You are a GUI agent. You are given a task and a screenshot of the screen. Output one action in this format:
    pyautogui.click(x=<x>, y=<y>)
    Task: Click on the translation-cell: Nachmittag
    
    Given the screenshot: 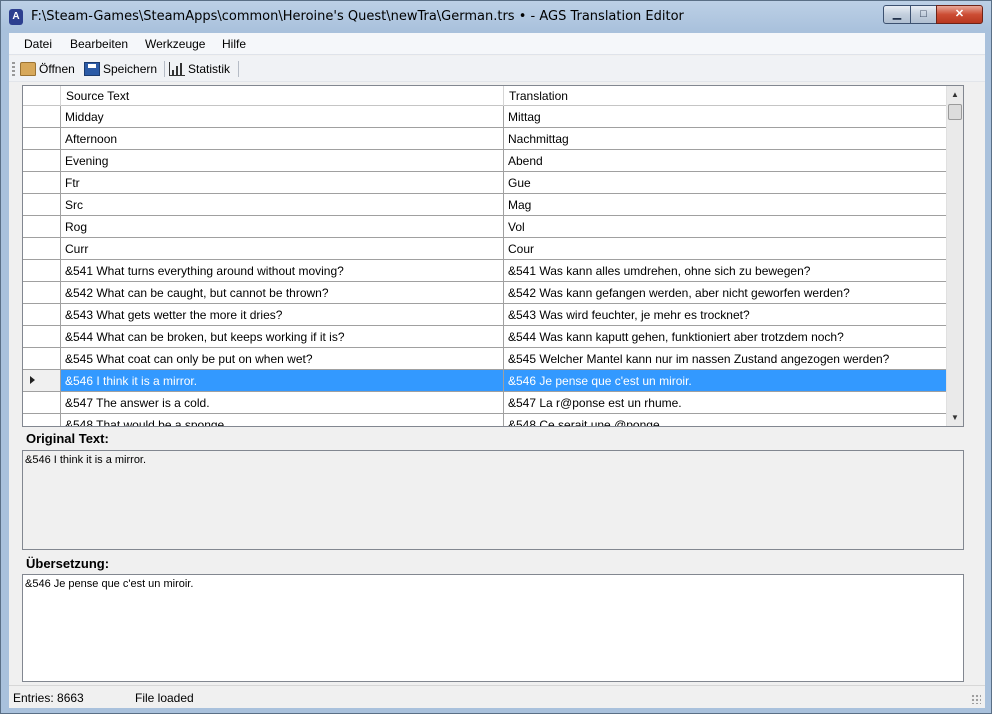 What is the action you would take?
    pyautogui.click(x=725, y=138)
    